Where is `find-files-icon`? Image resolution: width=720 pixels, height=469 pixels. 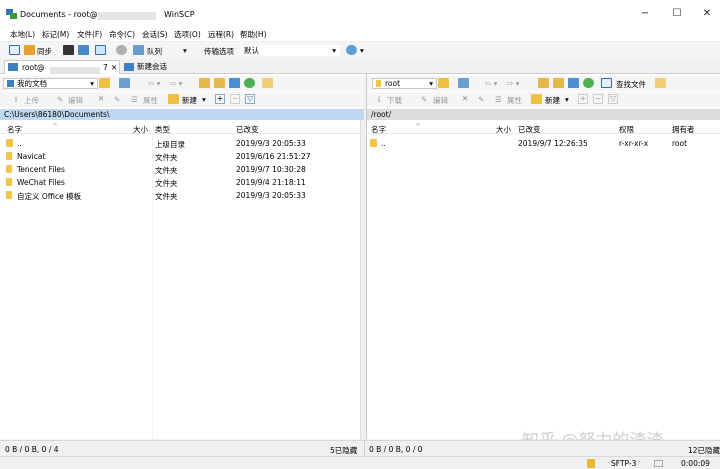
find-files-icon is located at coordinates (606, 83).